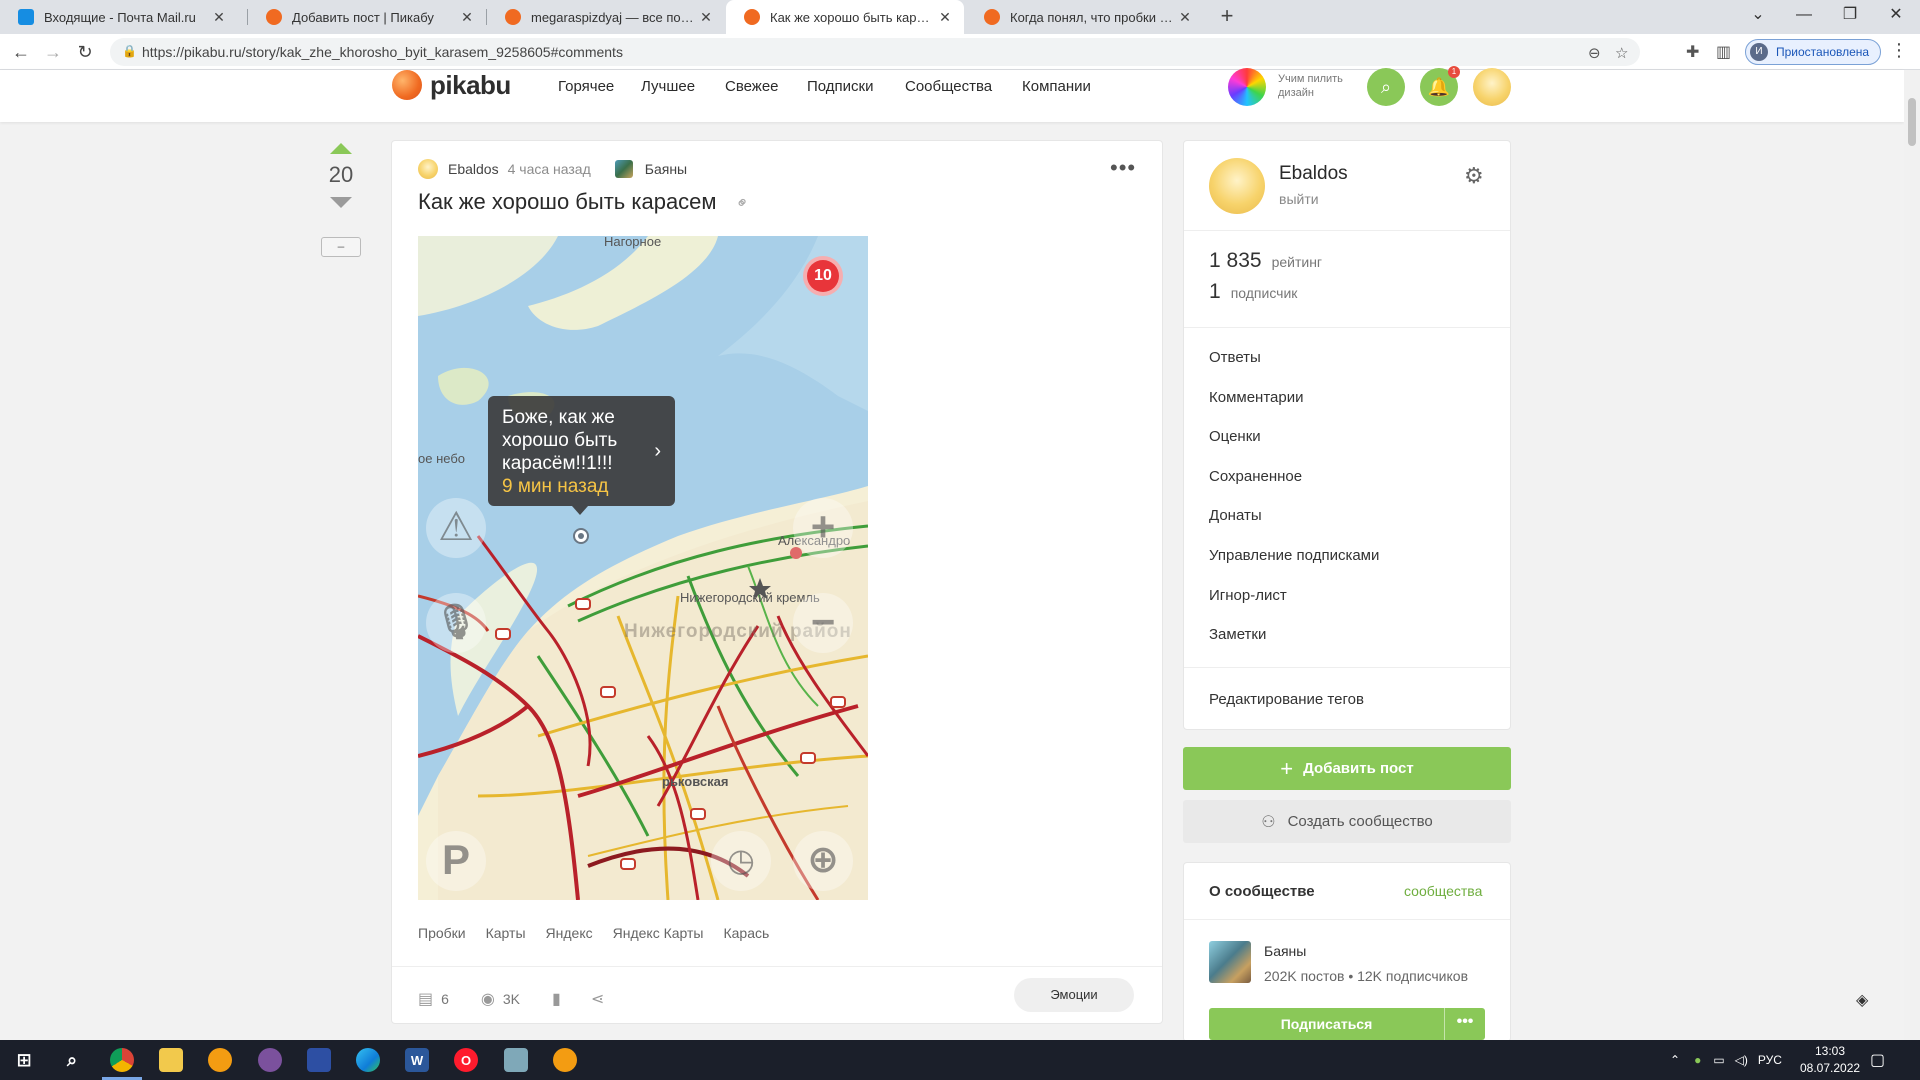  I want to click on chevron-up-icon: ⌃, so click(1675, 1060).